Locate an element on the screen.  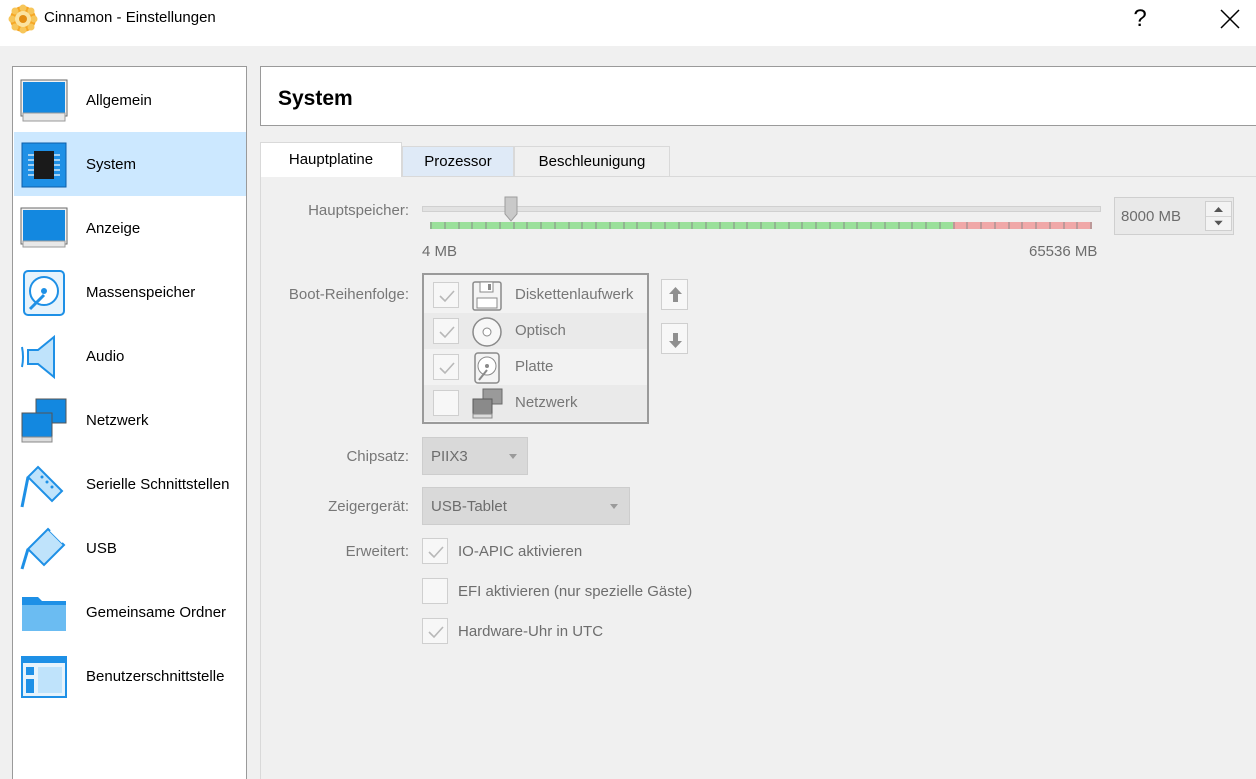
boot-move-down-button is located at coordinates (674, 338).